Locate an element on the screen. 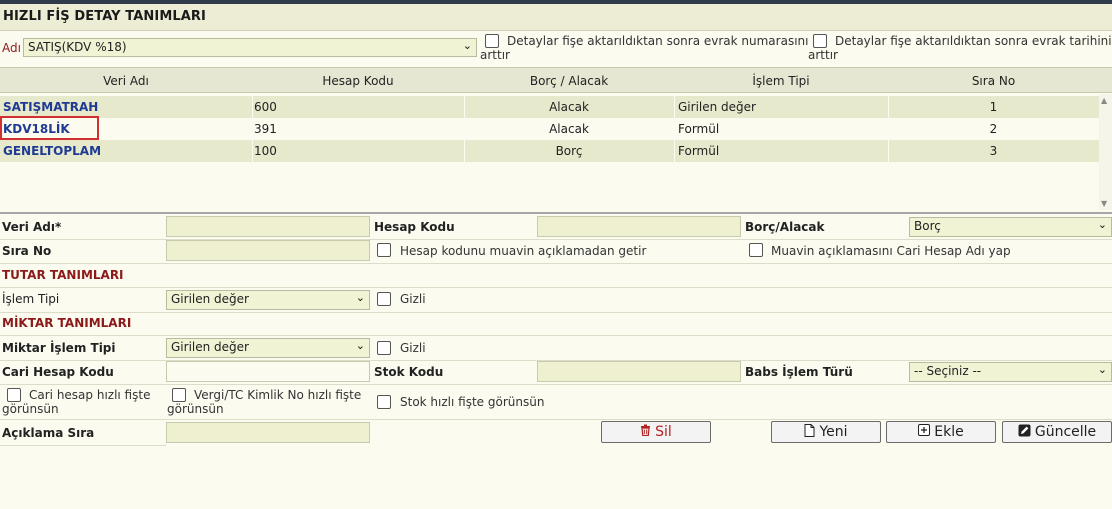 The image size is (1112, 509). borc-alacak-select: Borç ⌄ is located at coordinates (1010, 227).